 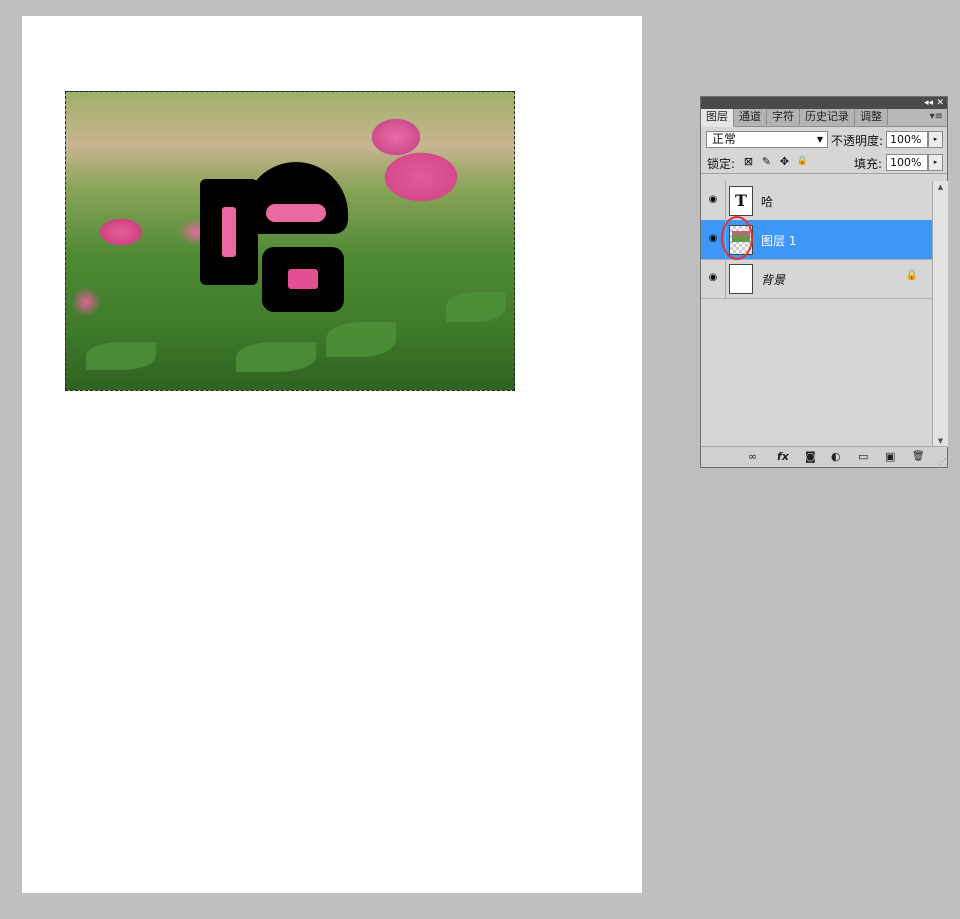 I want to click on lock-transparent-icon: ⊠, so click(x=748, y=161).